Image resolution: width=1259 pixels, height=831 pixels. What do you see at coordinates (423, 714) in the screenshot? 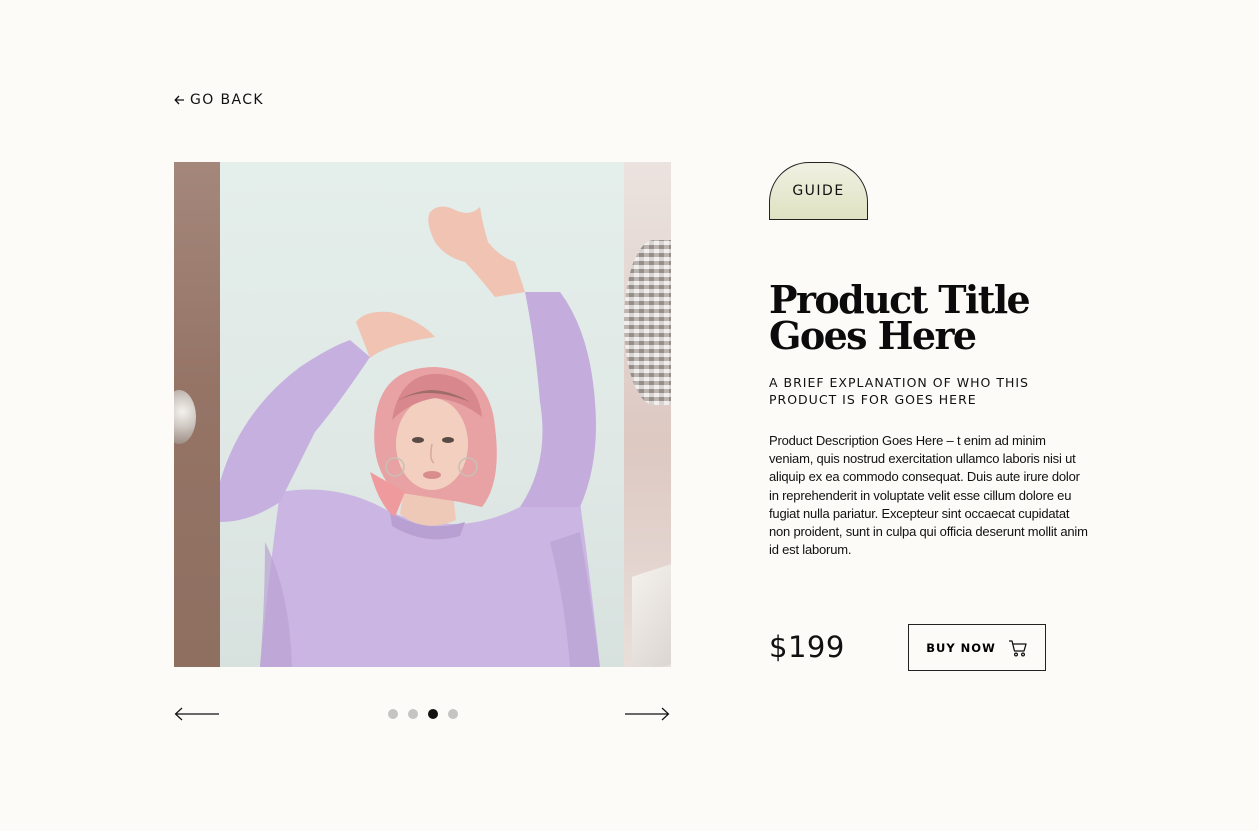
I see `carousel-dots` at bounding box center [423, 714].